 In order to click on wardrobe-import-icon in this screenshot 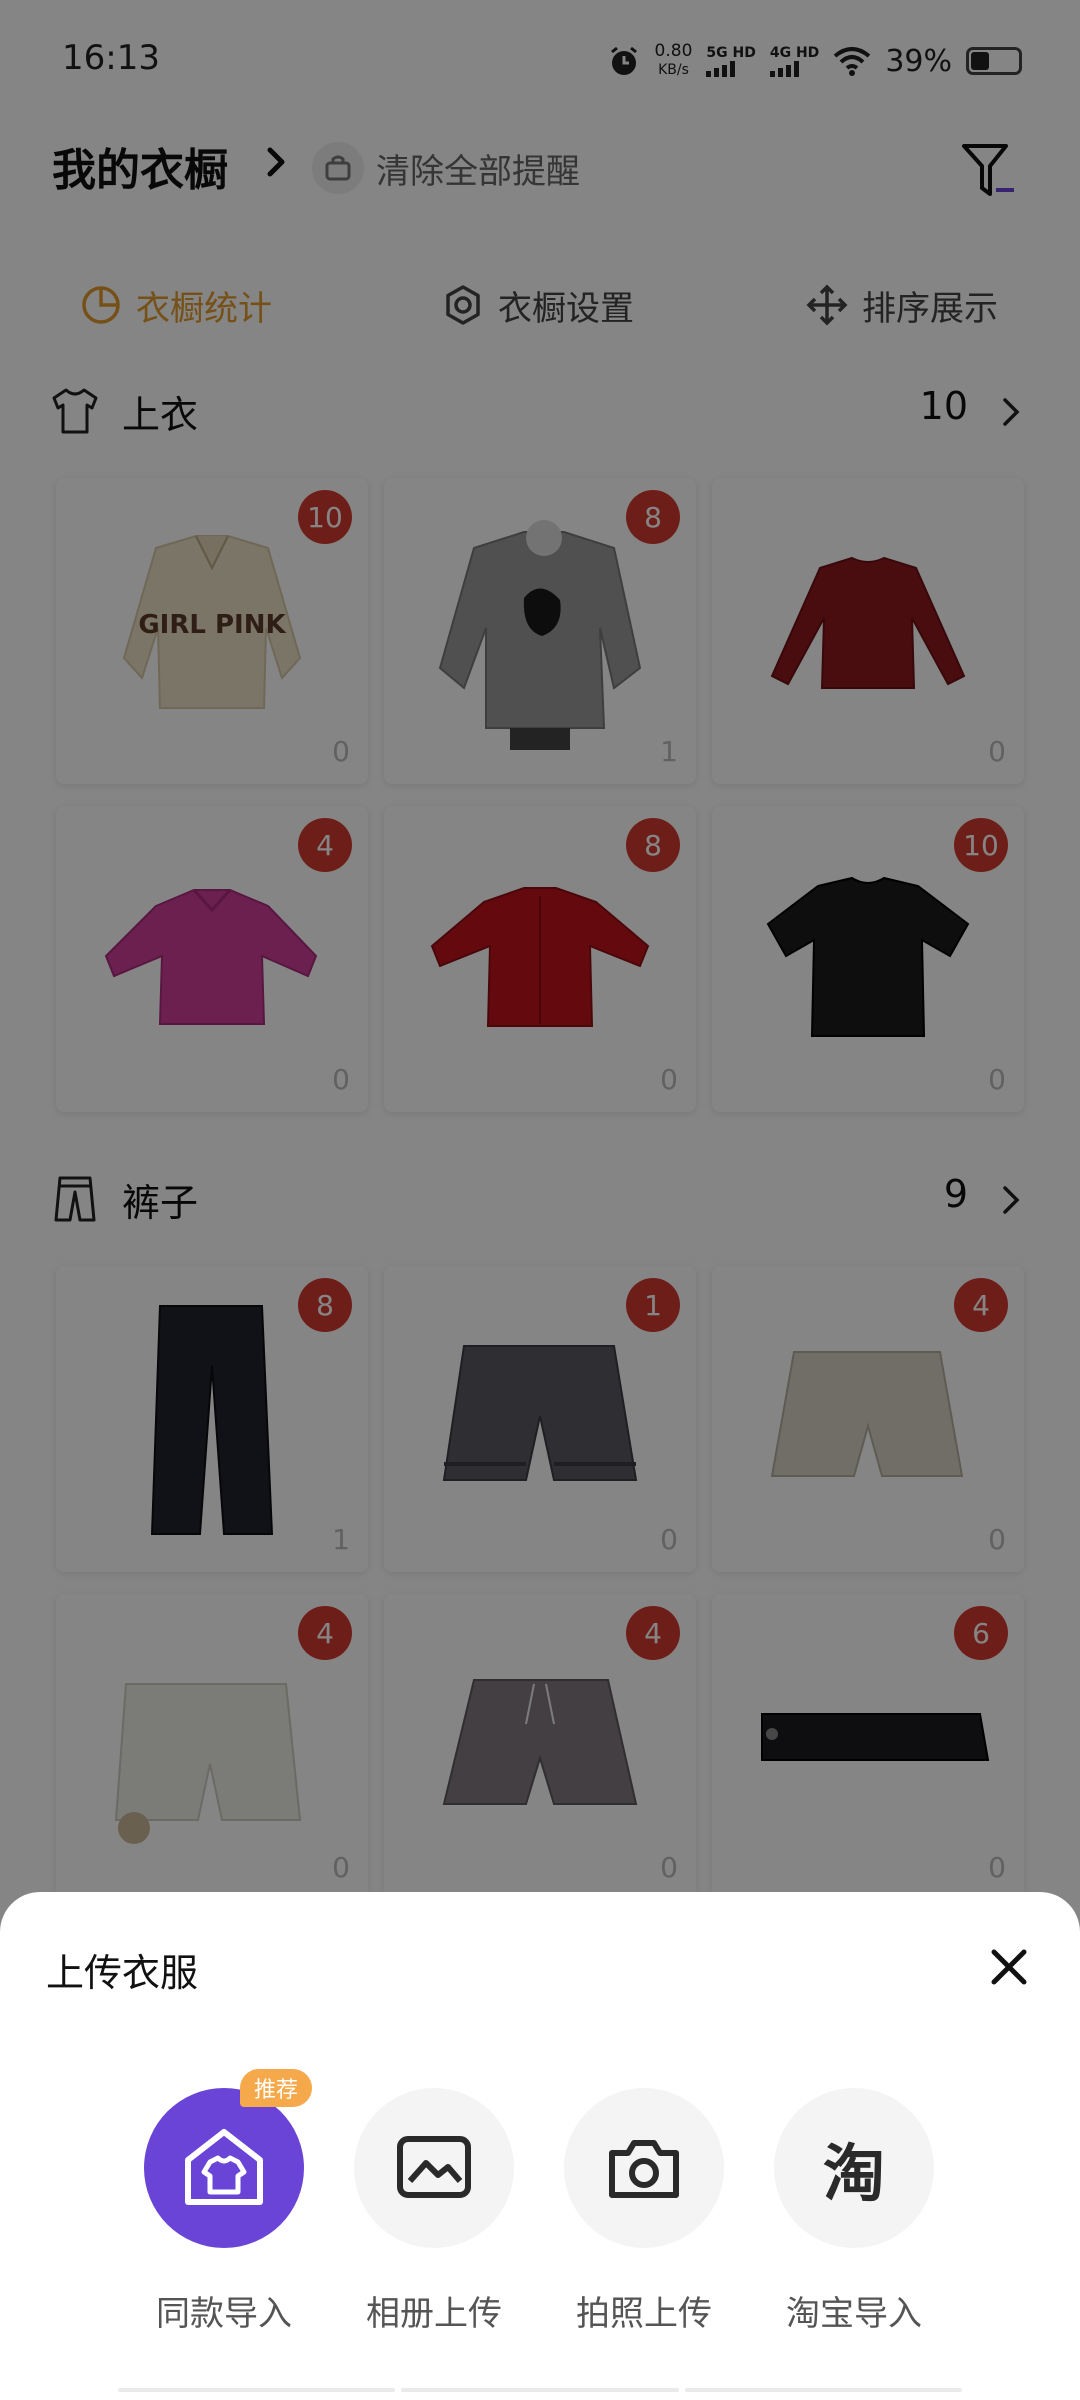, I will do `click(224, 2168)`.